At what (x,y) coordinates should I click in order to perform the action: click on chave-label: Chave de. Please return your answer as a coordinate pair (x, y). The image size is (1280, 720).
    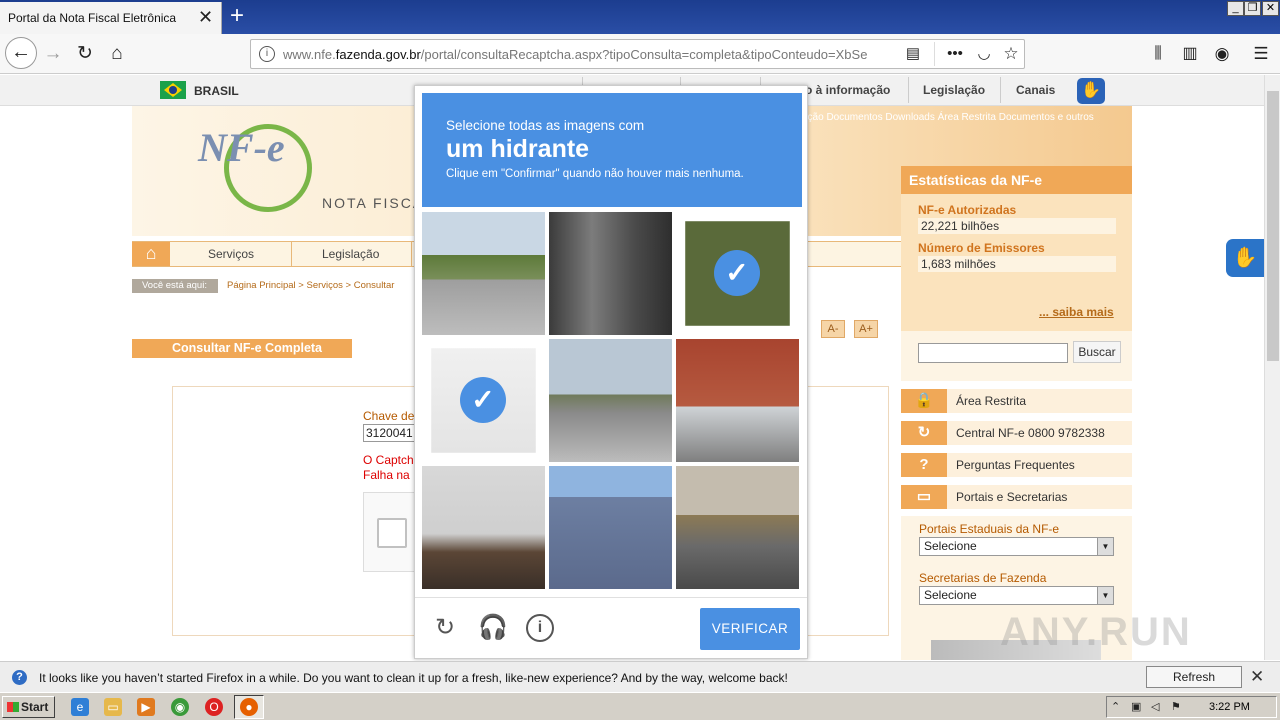
    Looking at the image, I should click on (389, 416).